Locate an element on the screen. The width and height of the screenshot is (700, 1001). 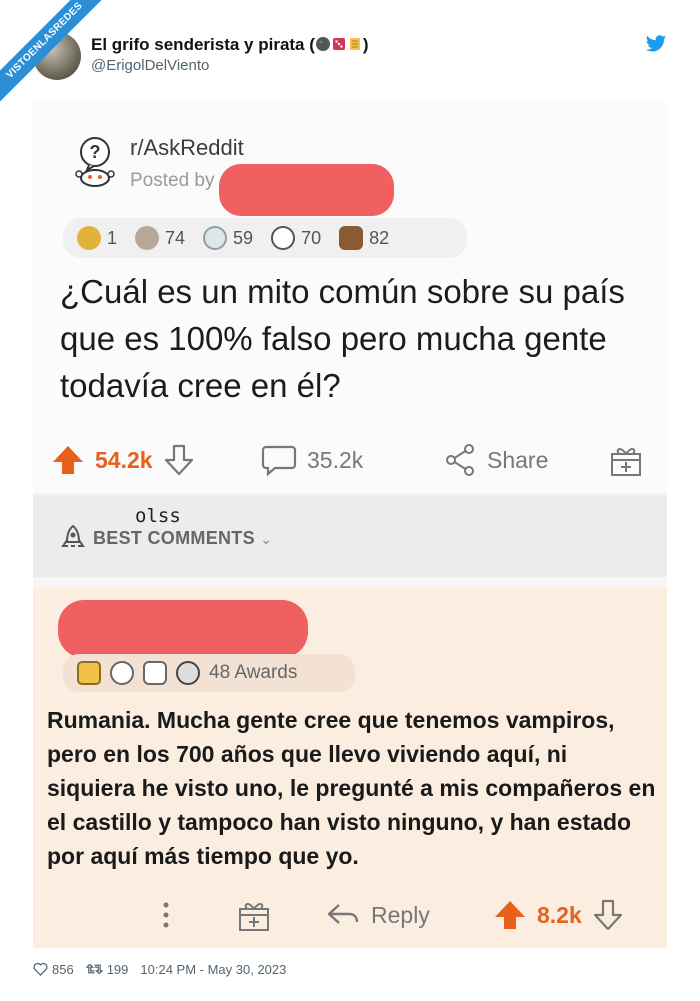
die-emoji-icon is located at coordinates (339, 46).